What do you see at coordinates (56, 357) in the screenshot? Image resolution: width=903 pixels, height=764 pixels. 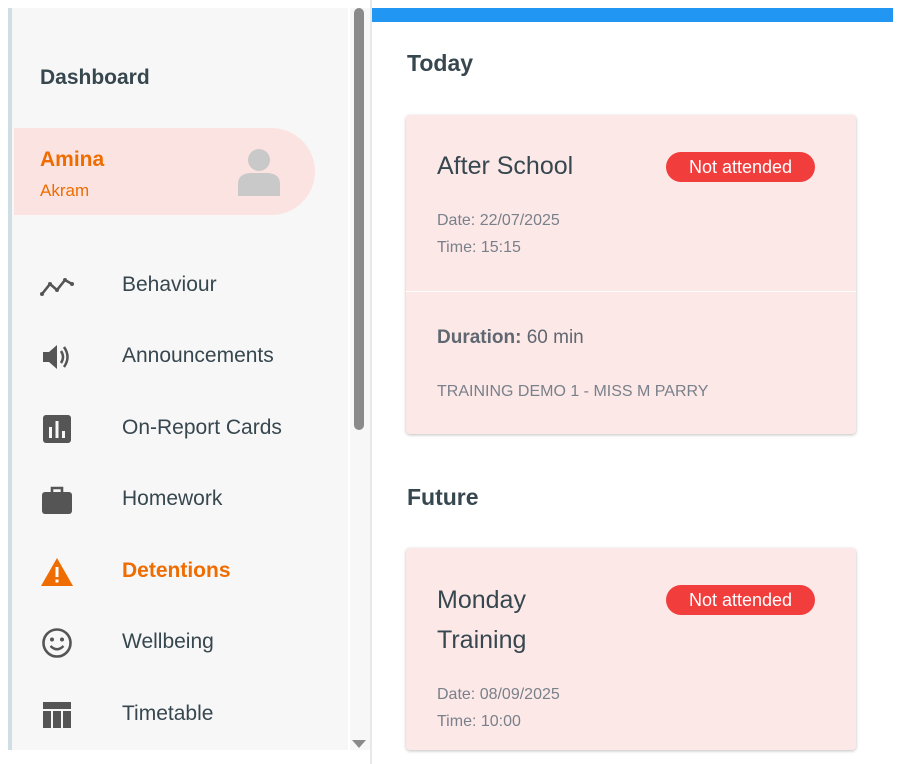 I see `speaker-icon` at bounding box center [56, 357].